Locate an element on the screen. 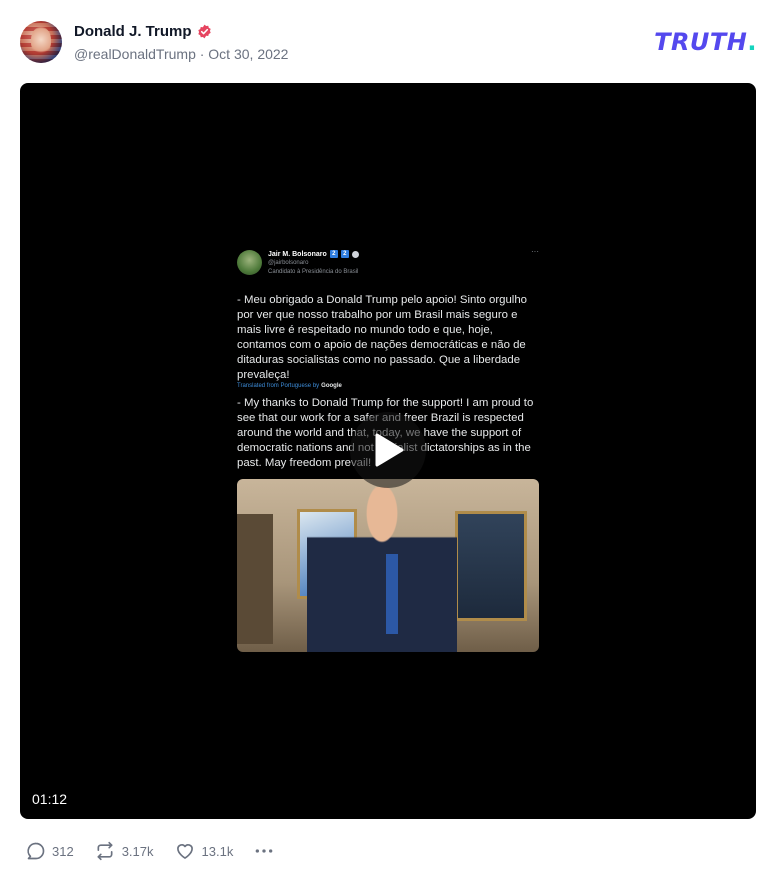  translated-text: Translated from Portuguese by is located at coordinates (278, 386).